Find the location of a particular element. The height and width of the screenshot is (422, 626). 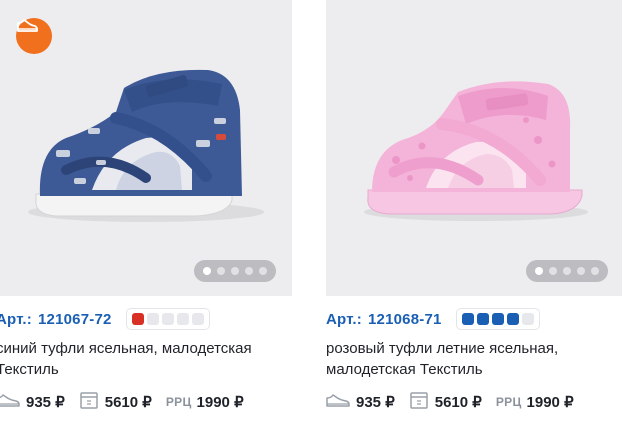

article-number: Арт.: 121068-71 is located at coordinates (384, 319).